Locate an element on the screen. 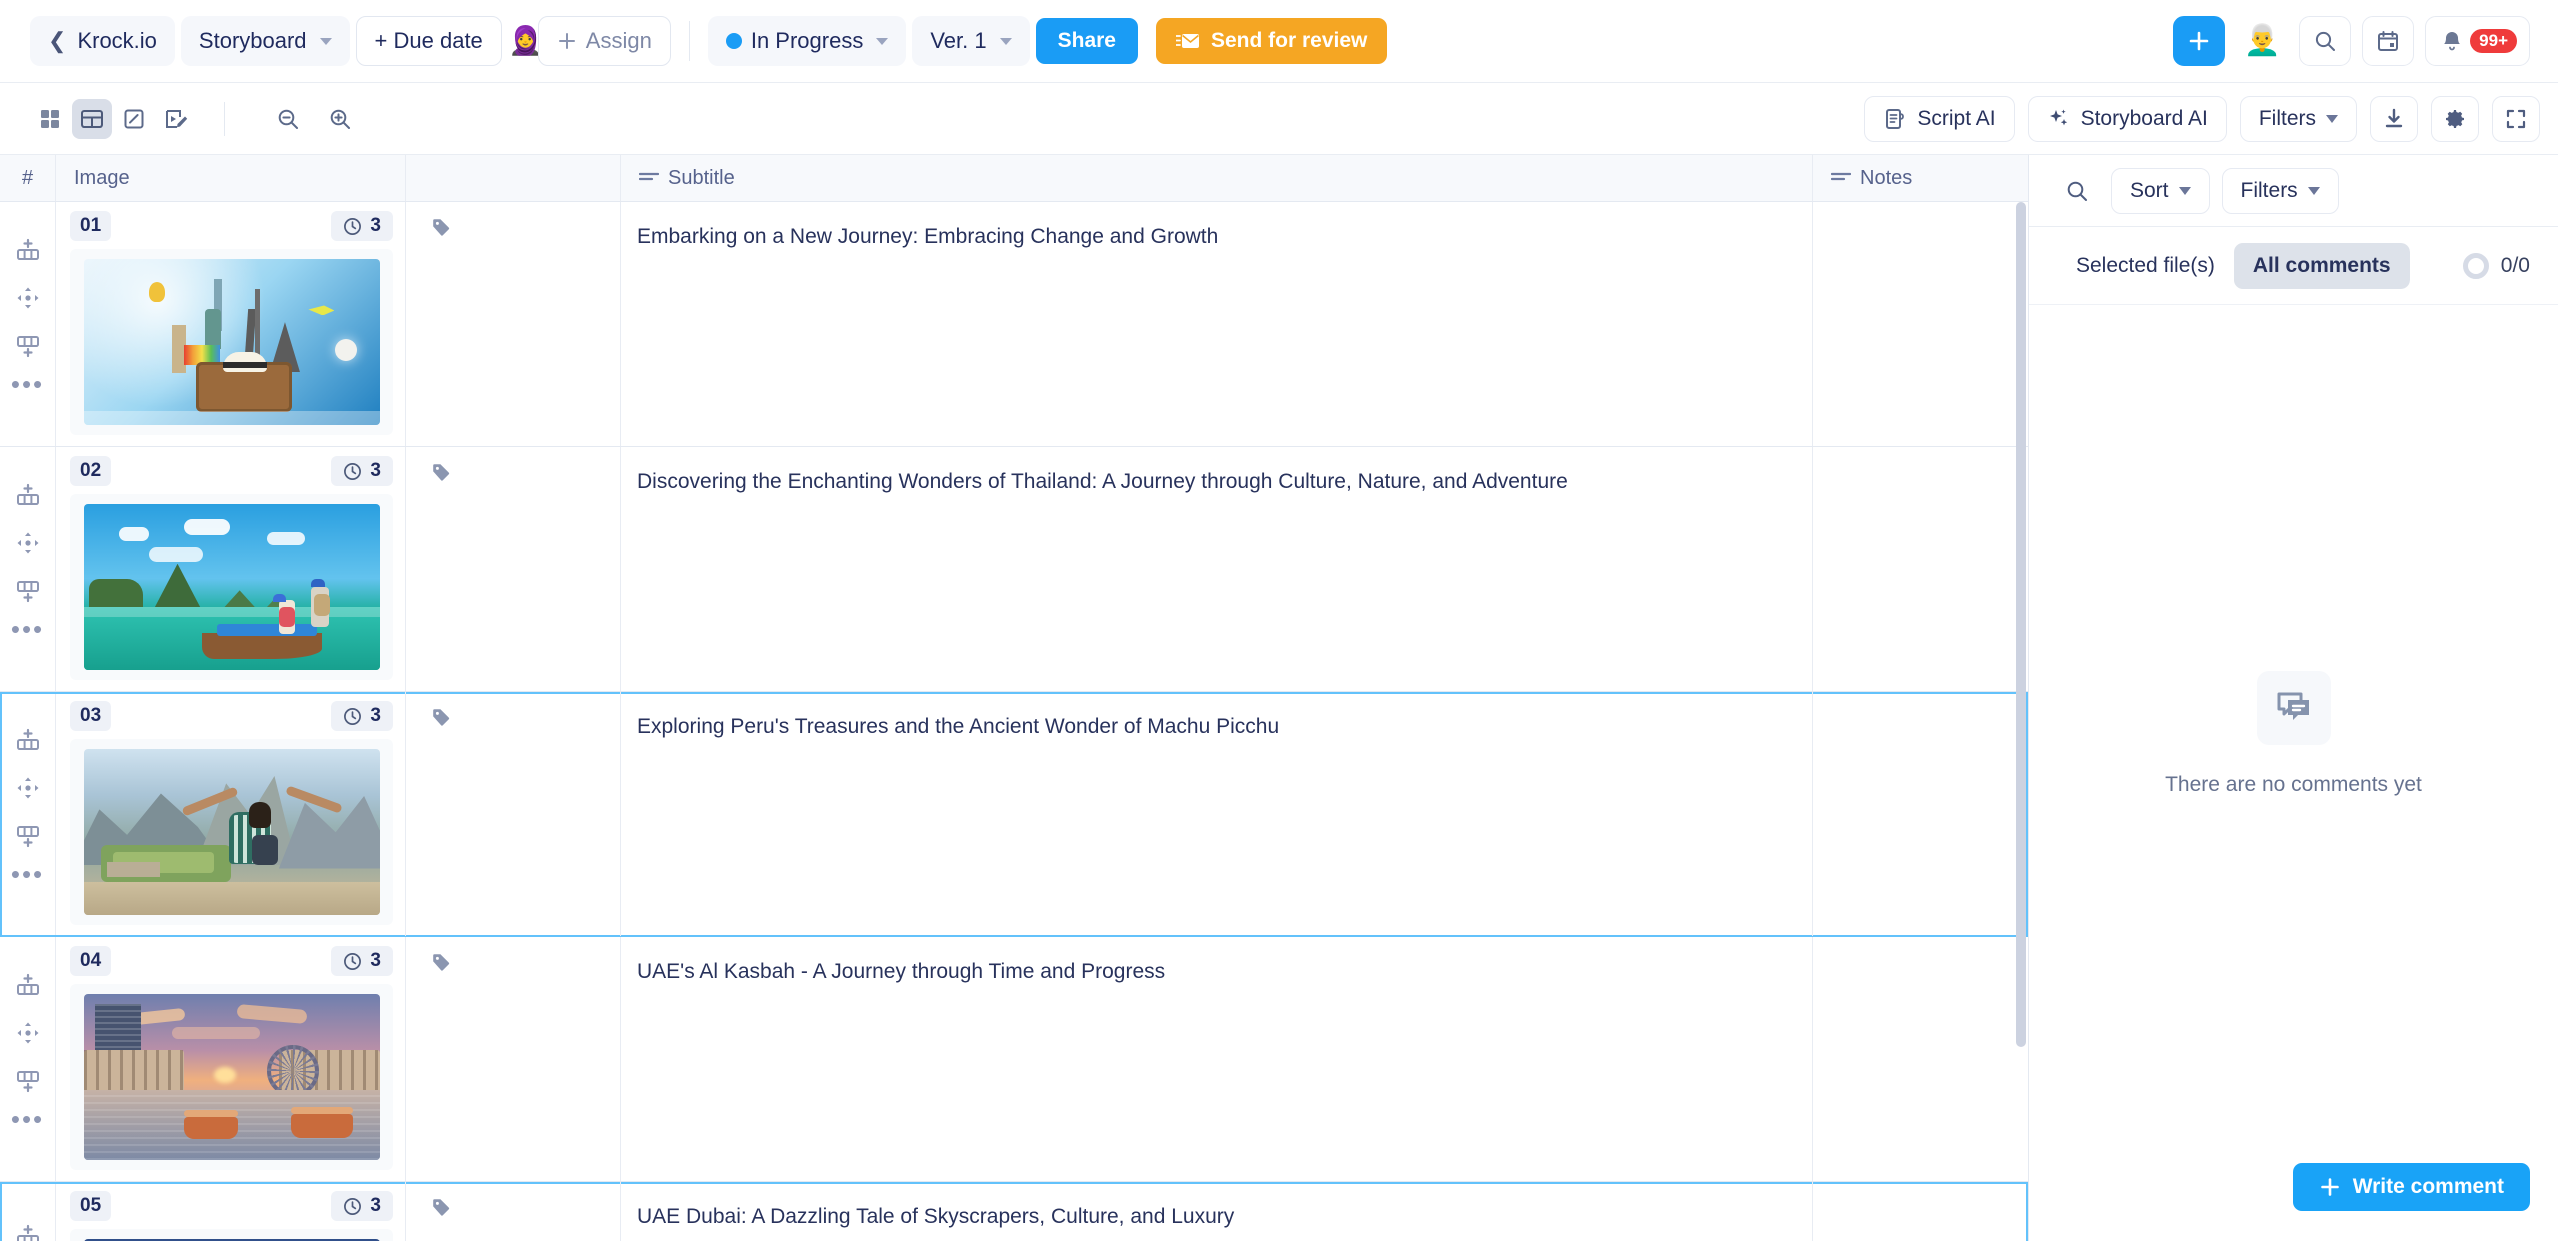  download-button is located at coordinates (2394, 118).